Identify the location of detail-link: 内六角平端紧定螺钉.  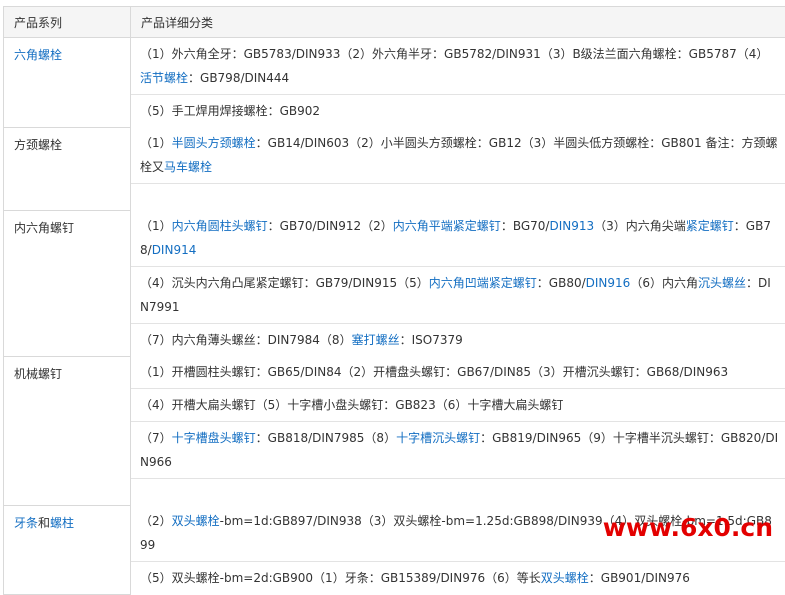
(447, 226).